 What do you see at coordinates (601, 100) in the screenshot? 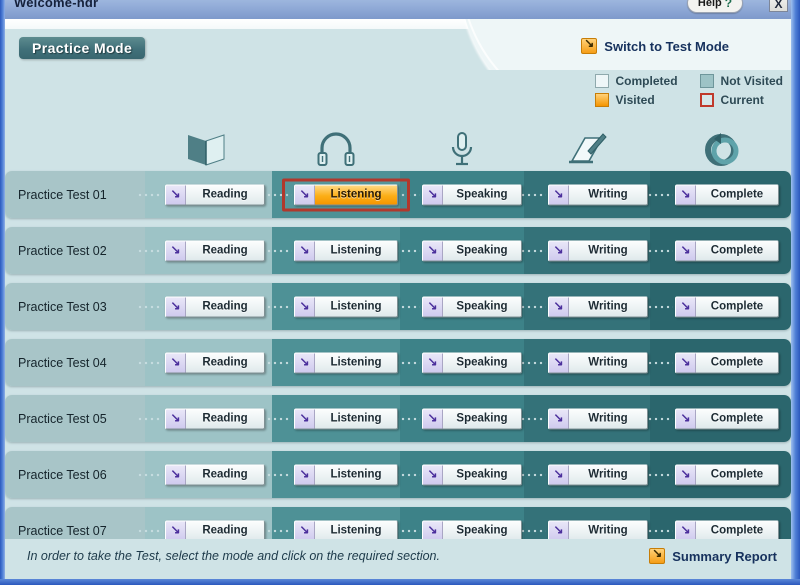
I see `legend-swatch-visited` at bounding box center [601, 100].